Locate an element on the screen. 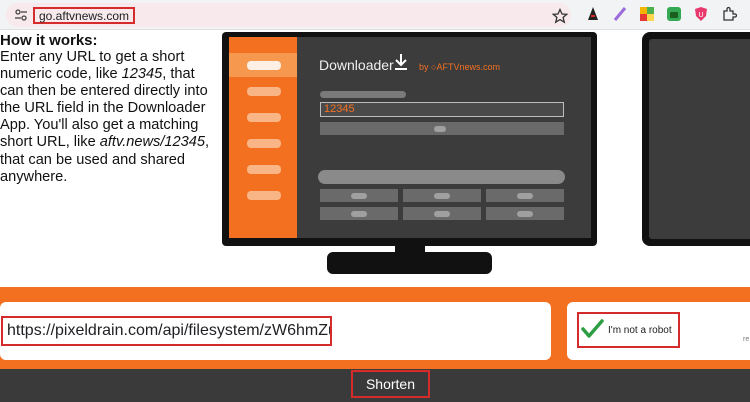  extension-pen-icon is located at coordinates (620, 14).